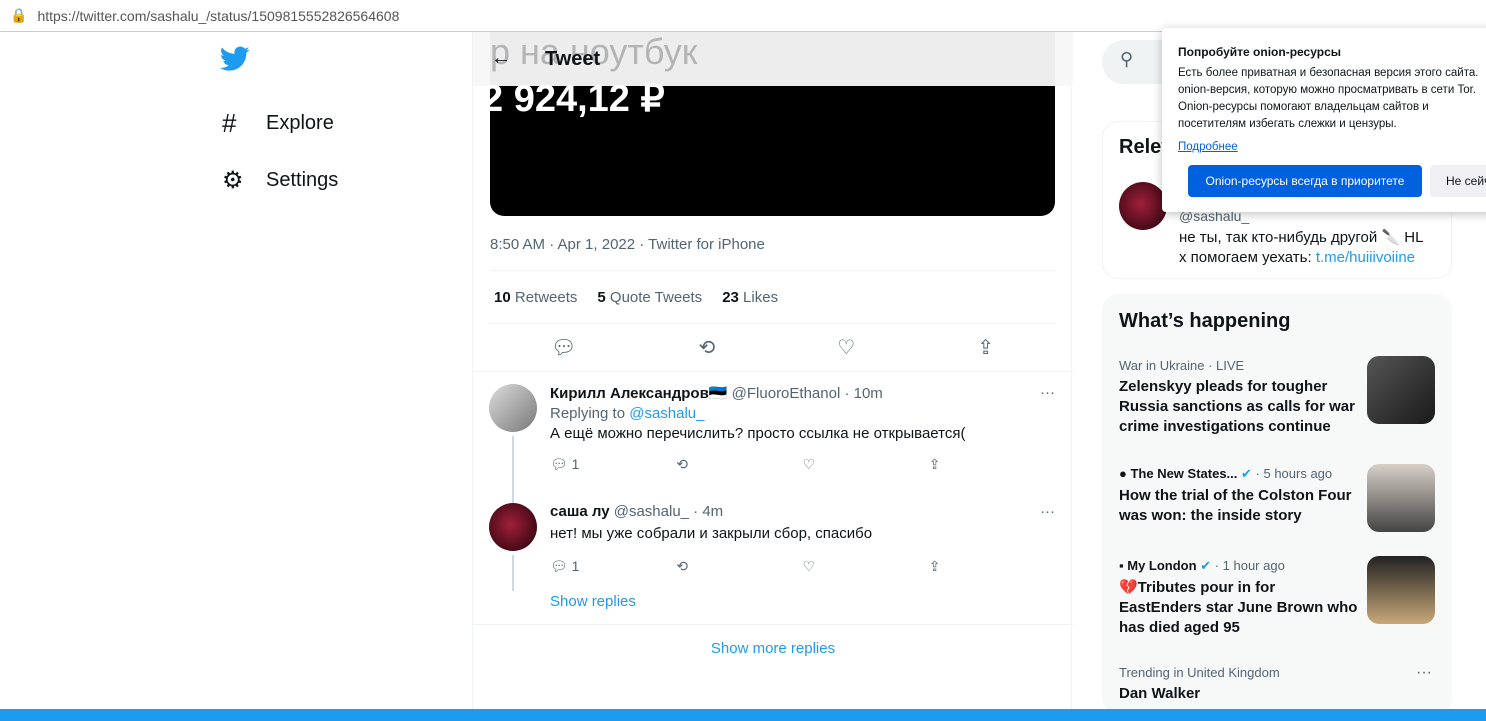  Describe the element at coordinates (278, 123) in the screenshot. I see `sidebar-item-explore: # Explore` at that location.